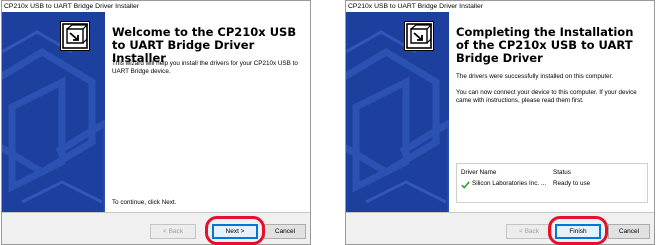 This screenshot has height=245, width=656. What do you see at coordinates (562, 172) in the screenshot?
I see `column-header-status: Status` at bounding box center [562, 172].